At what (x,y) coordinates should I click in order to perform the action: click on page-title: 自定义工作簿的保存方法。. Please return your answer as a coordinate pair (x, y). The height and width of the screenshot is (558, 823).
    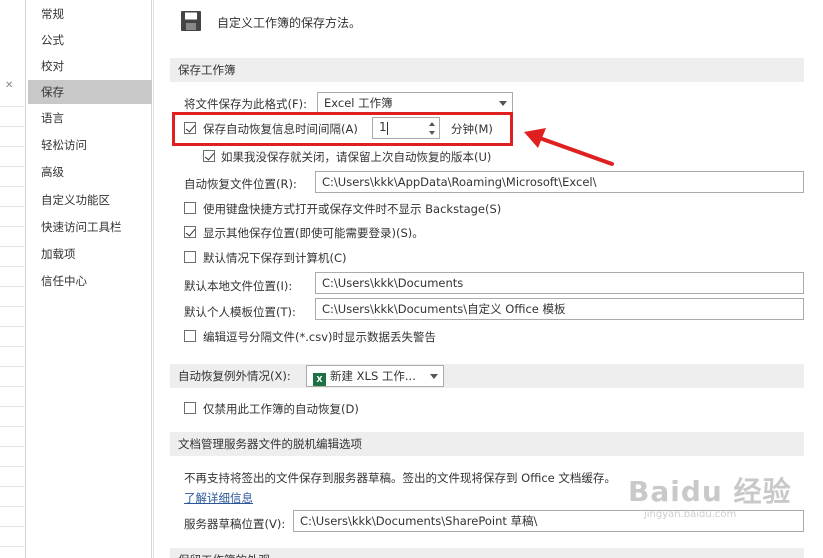
    Looking at the image, I should click on (289, 23).